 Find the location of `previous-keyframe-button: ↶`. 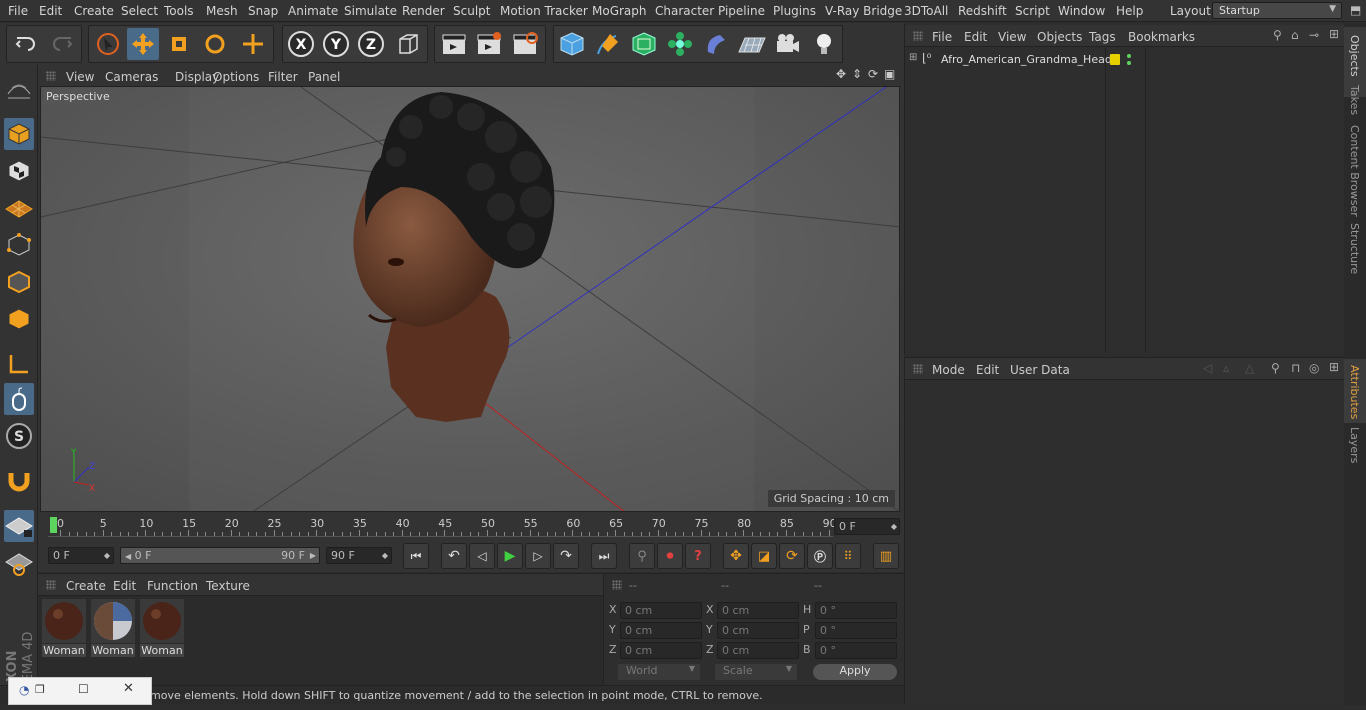

previous-keyframe-button: ↶ is located at coordinates (454, 556).